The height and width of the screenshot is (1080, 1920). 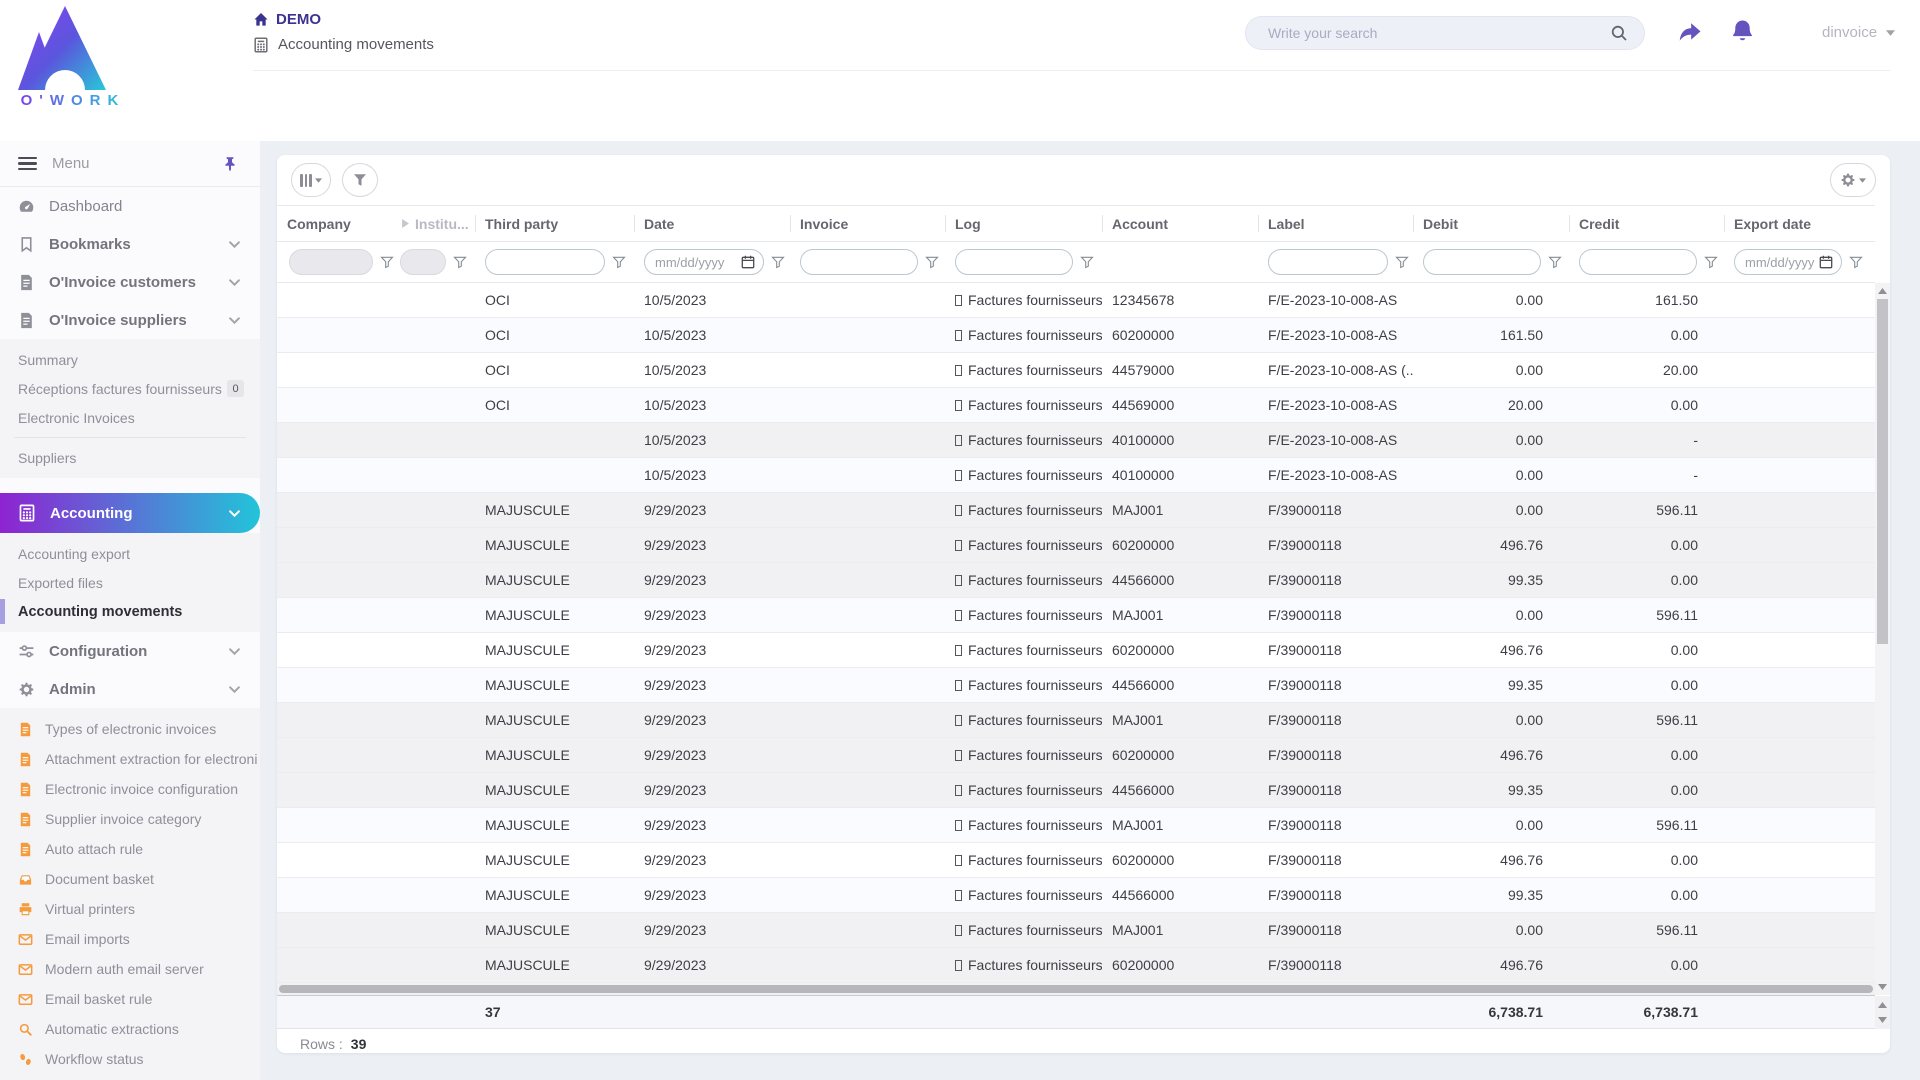 What do you see at coordinates (1646, 223) in the screenshot?
I see `column-header-credit: Credit` at bounding box center [1646, 223].